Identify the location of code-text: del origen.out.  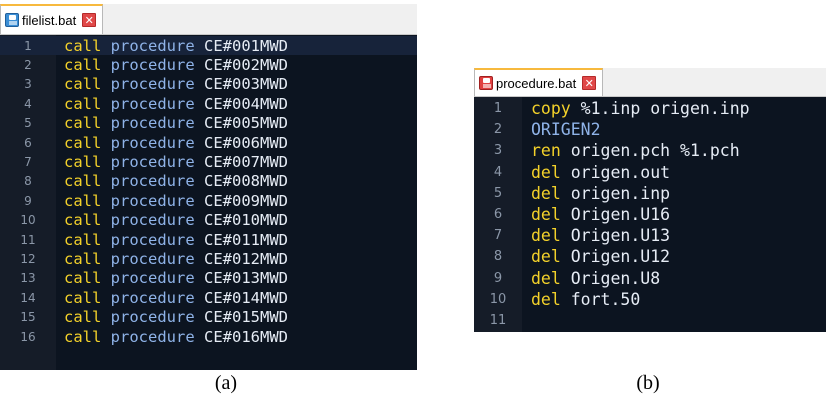
(600, 172).